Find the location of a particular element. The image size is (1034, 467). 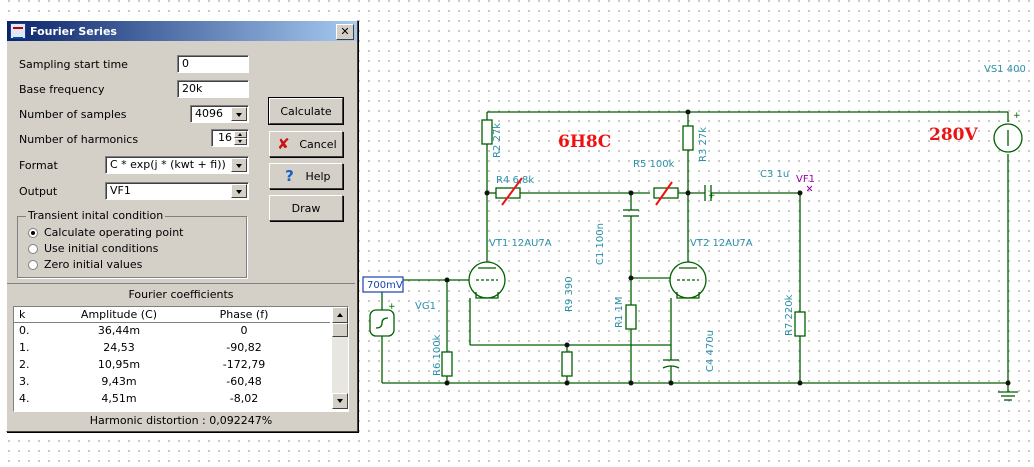

cell-k: 2. is located at coordinates (24, 364).